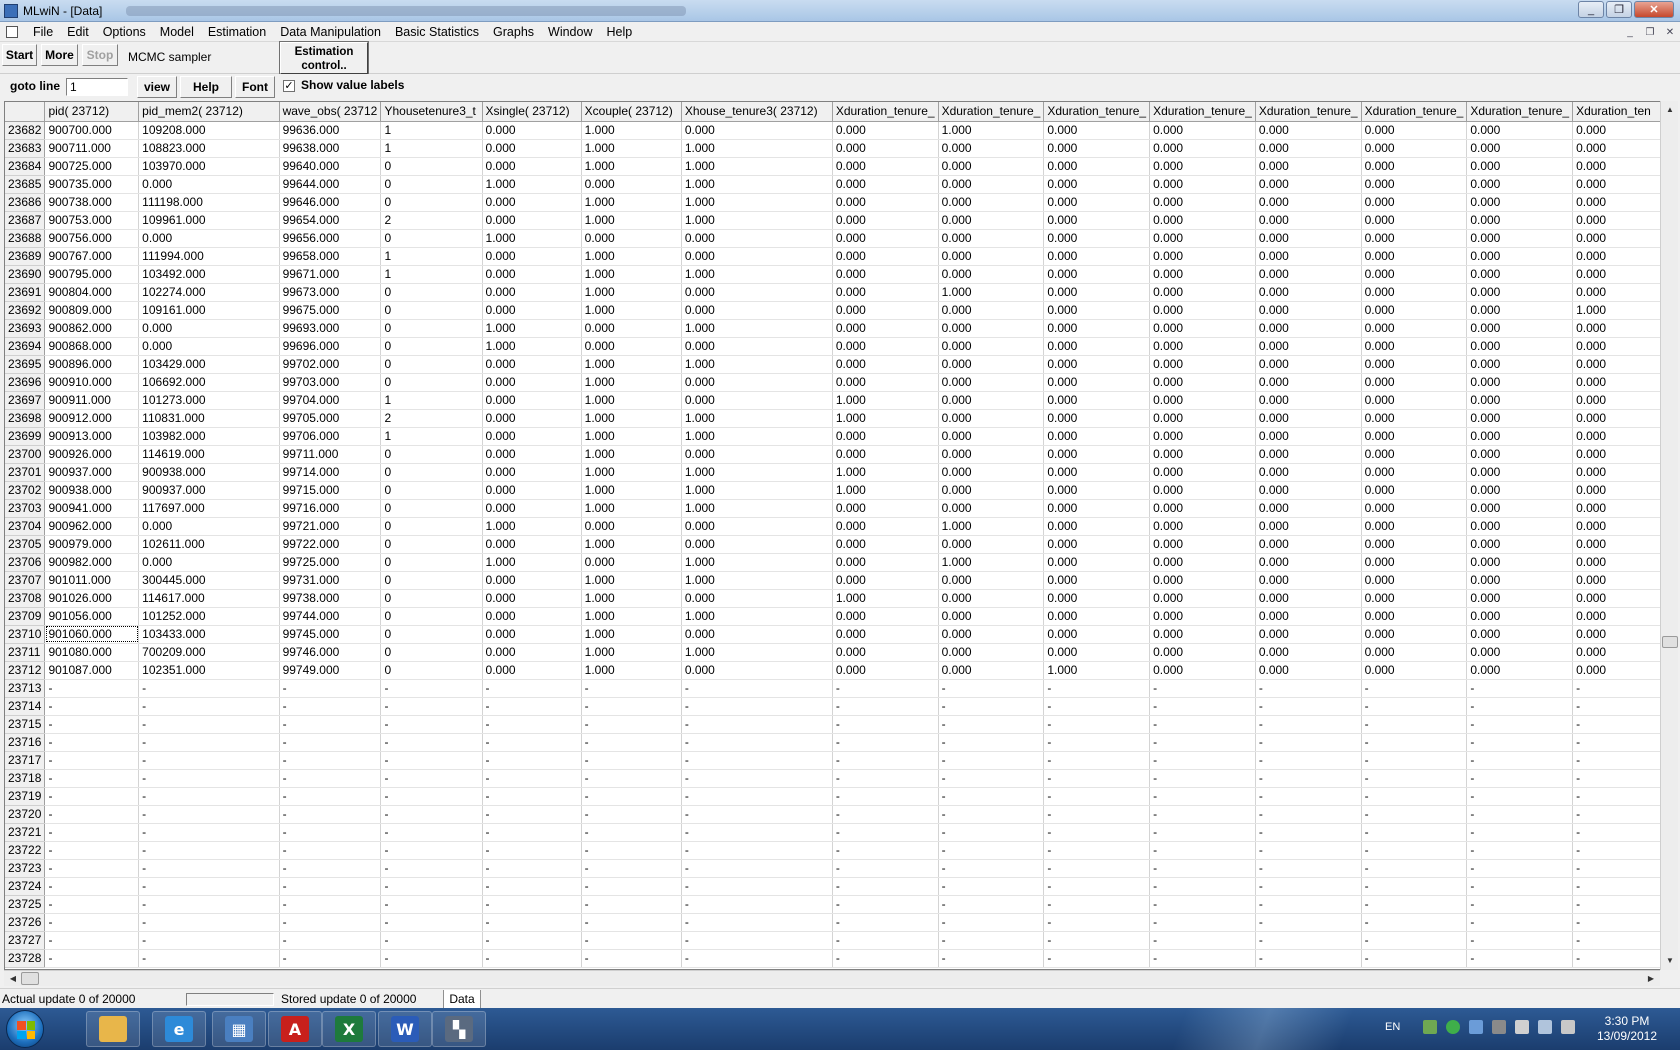 This screenshot has height=1050, width=1680. Describe the element at coordinates (209, 202) in the screenshot. I see `data-cell: 111198.000` at that location.